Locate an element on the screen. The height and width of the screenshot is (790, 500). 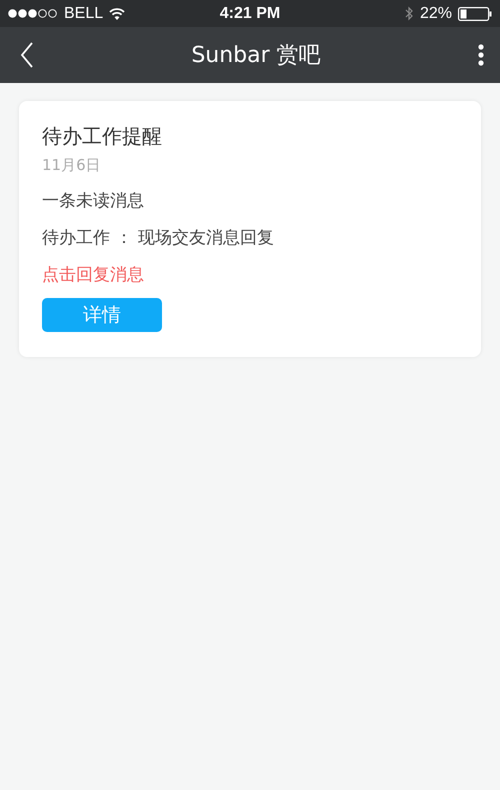
details-button: 详情 is located at coordinates (102, 315).